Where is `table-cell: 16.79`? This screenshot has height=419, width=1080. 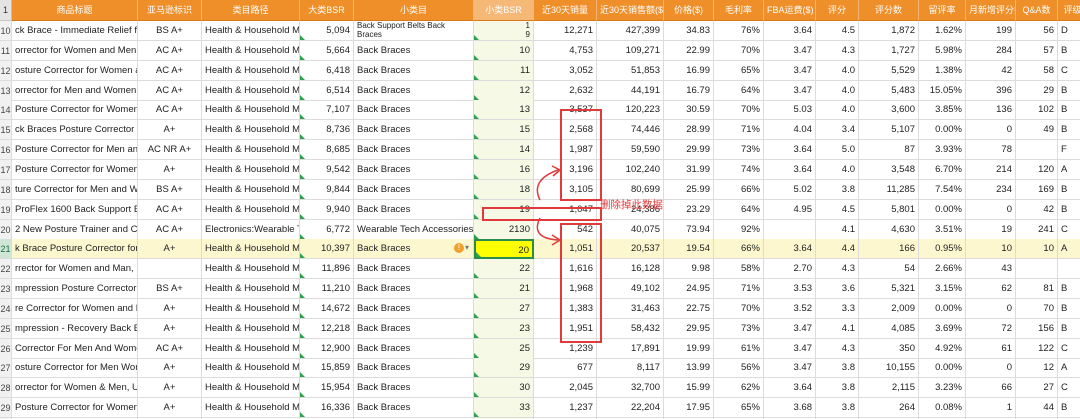
table-cell: 16.79 is located at coordinates (689, 91).